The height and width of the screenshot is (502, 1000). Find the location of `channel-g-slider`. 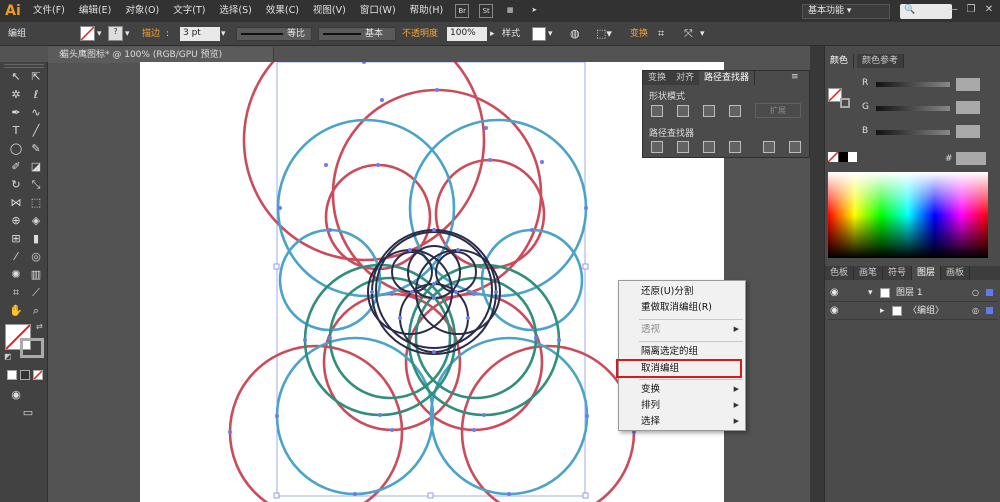

channel-g-slider is located at coordinates (913, 108).